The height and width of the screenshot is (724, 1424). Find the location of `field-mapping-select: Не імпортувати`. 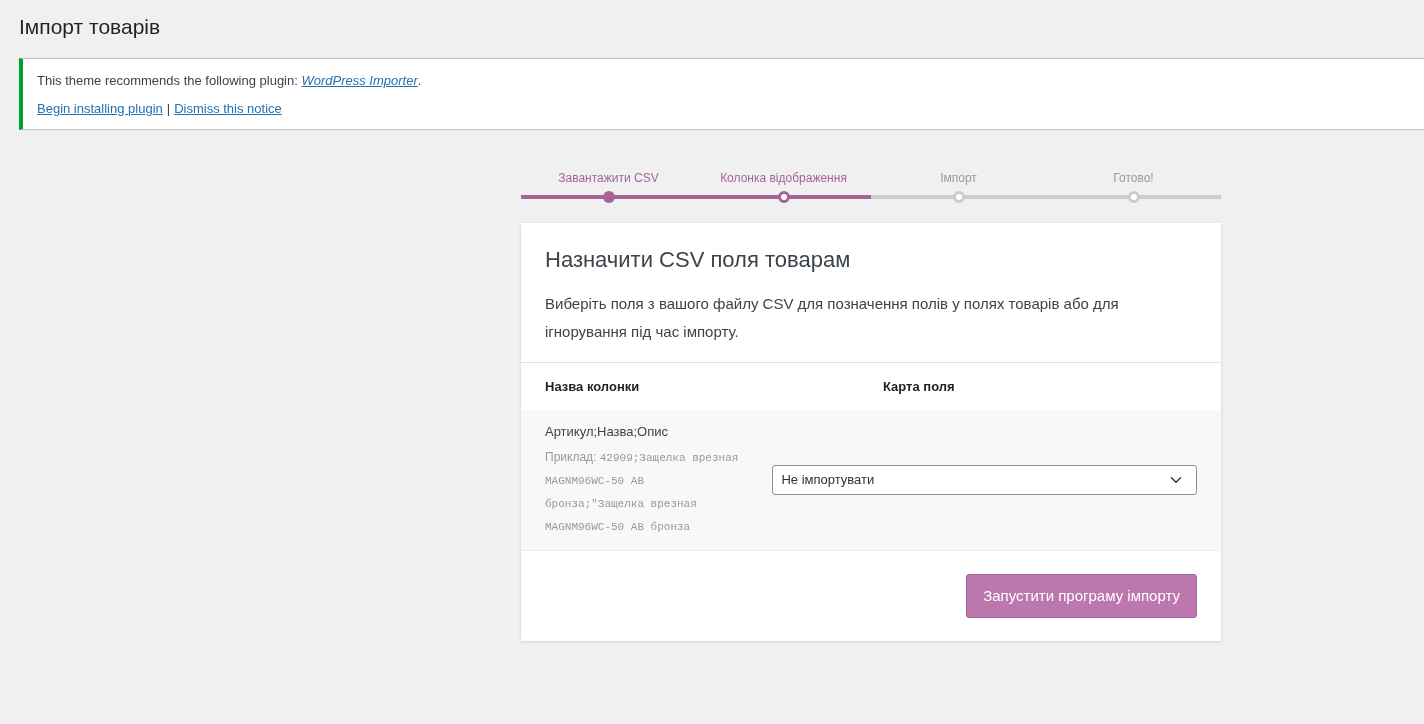

field-mapping-select: Не імпортувати is located at coordinates (984, 479).